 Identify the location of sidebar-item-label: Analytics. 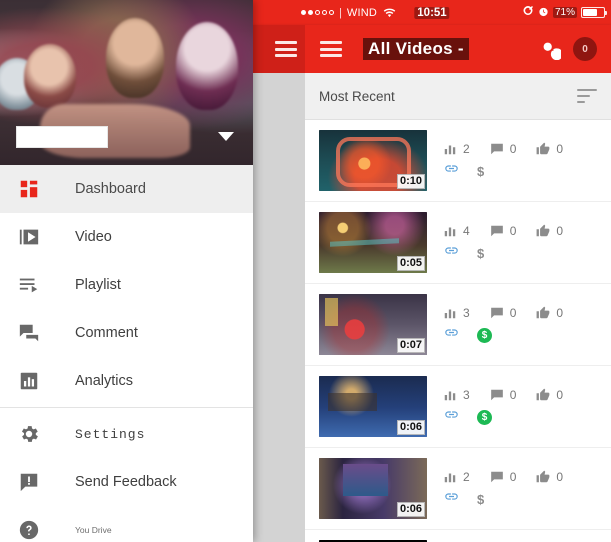
(104, 381).